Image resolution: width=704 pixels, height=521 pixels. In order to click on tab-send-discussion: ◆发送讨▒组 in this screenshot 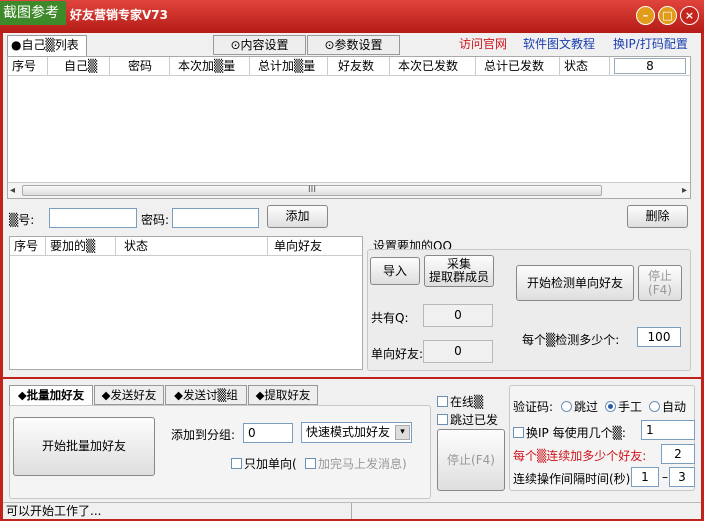, I will do `click(206, 395)`.